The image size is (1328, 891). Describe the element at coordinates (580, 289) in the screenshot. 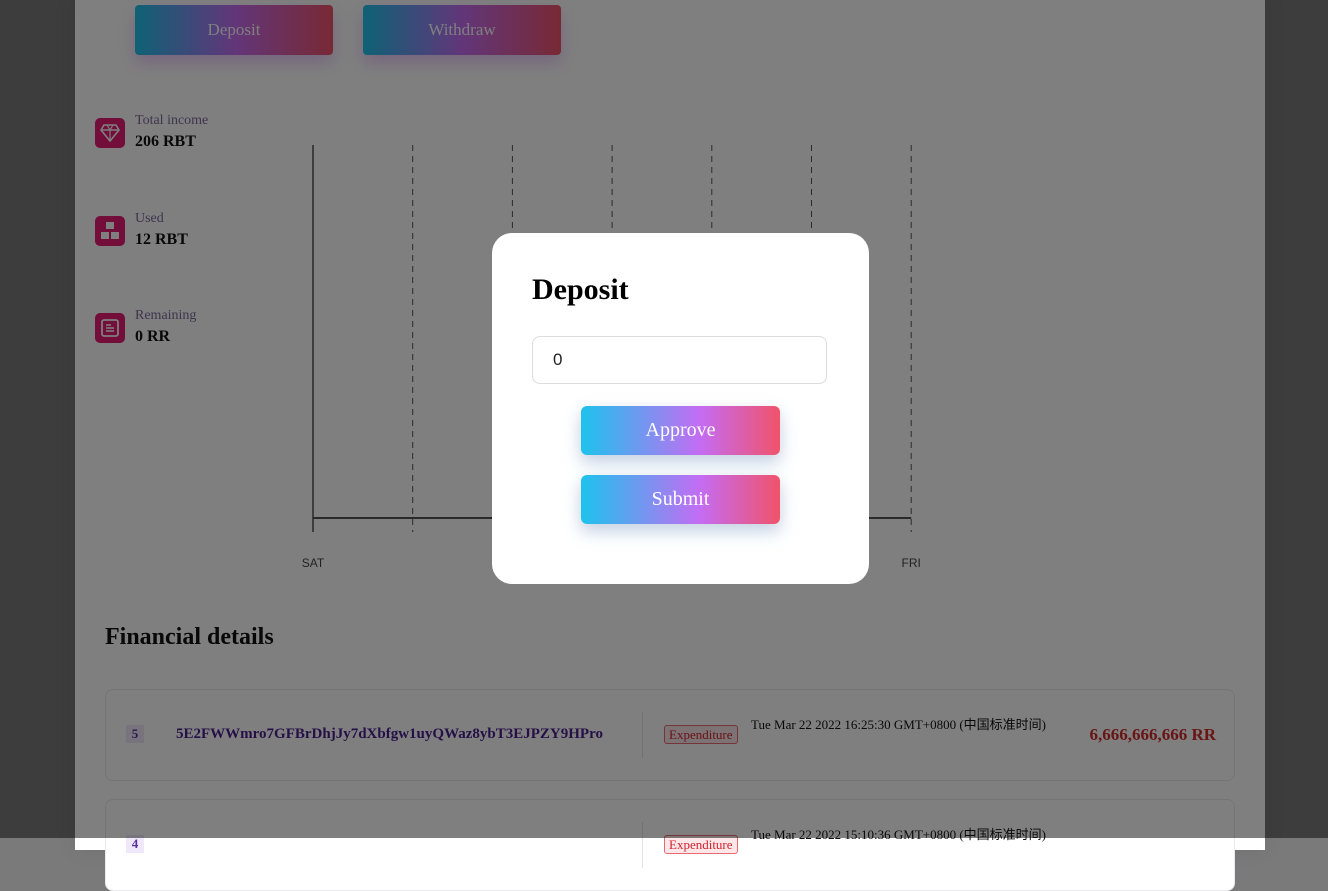

I see `modal-title: Deposit` at that location.